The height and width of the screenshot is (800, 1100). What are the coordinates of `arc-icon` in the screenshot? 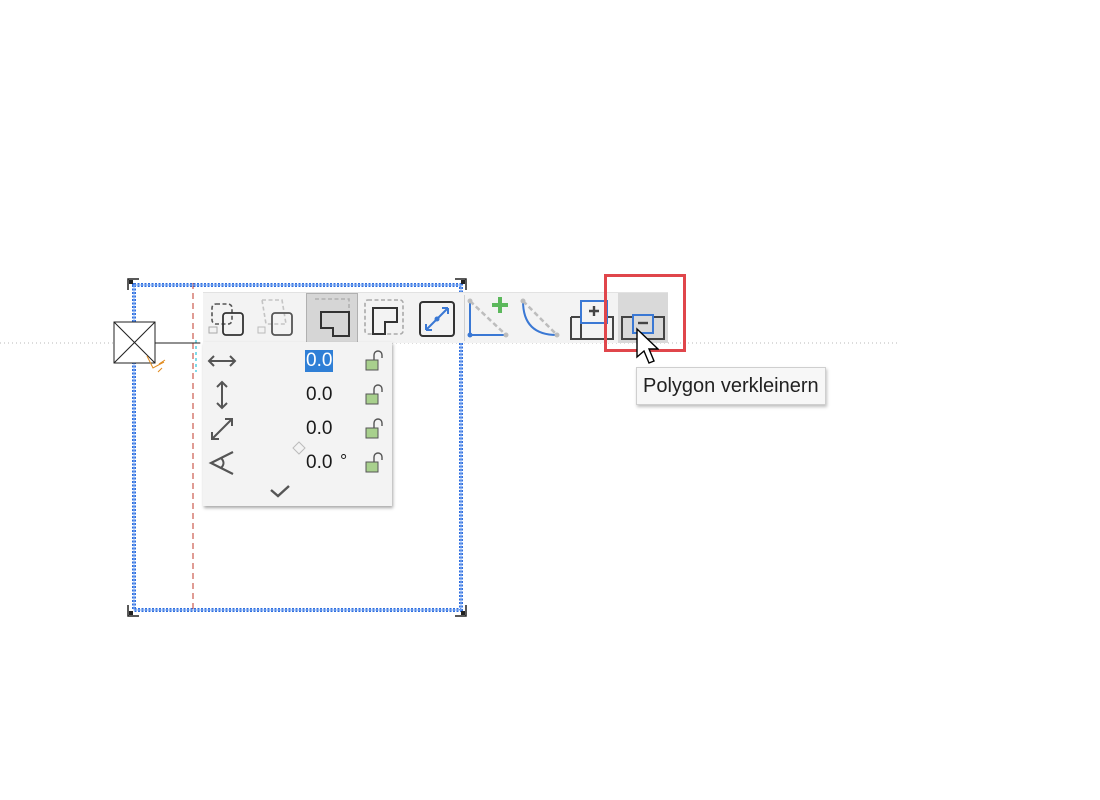 It's located at (540, 318).